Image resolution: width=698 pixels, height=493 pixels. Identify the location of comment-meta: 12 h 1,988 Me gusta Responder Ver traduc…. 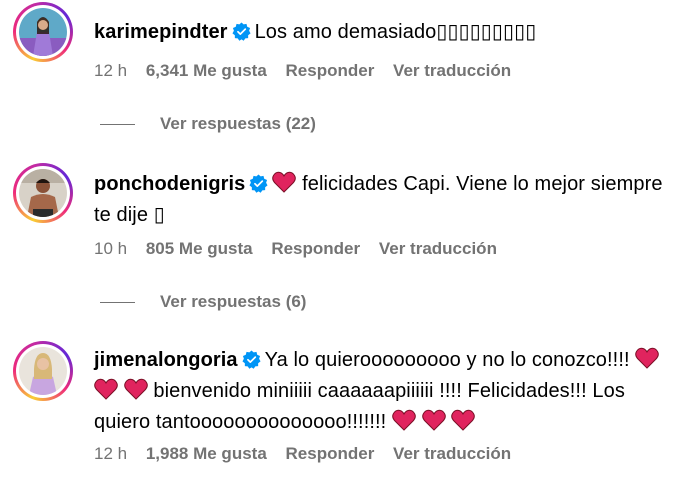
(309, 454).